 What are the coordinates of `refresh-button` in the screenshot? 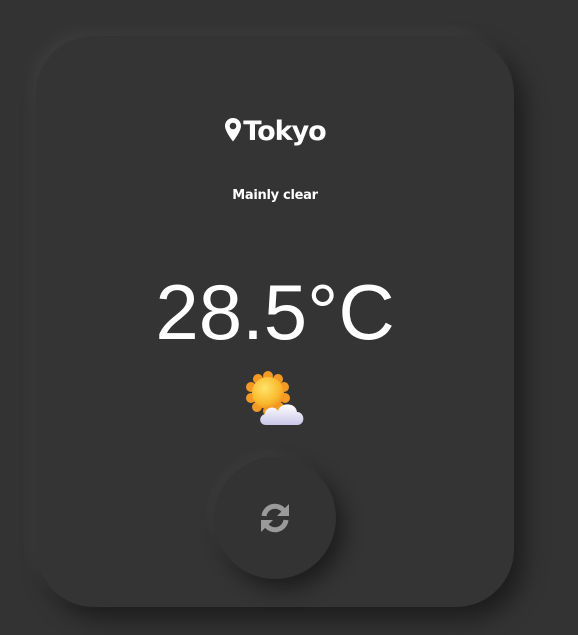 It's located at (275, 518).